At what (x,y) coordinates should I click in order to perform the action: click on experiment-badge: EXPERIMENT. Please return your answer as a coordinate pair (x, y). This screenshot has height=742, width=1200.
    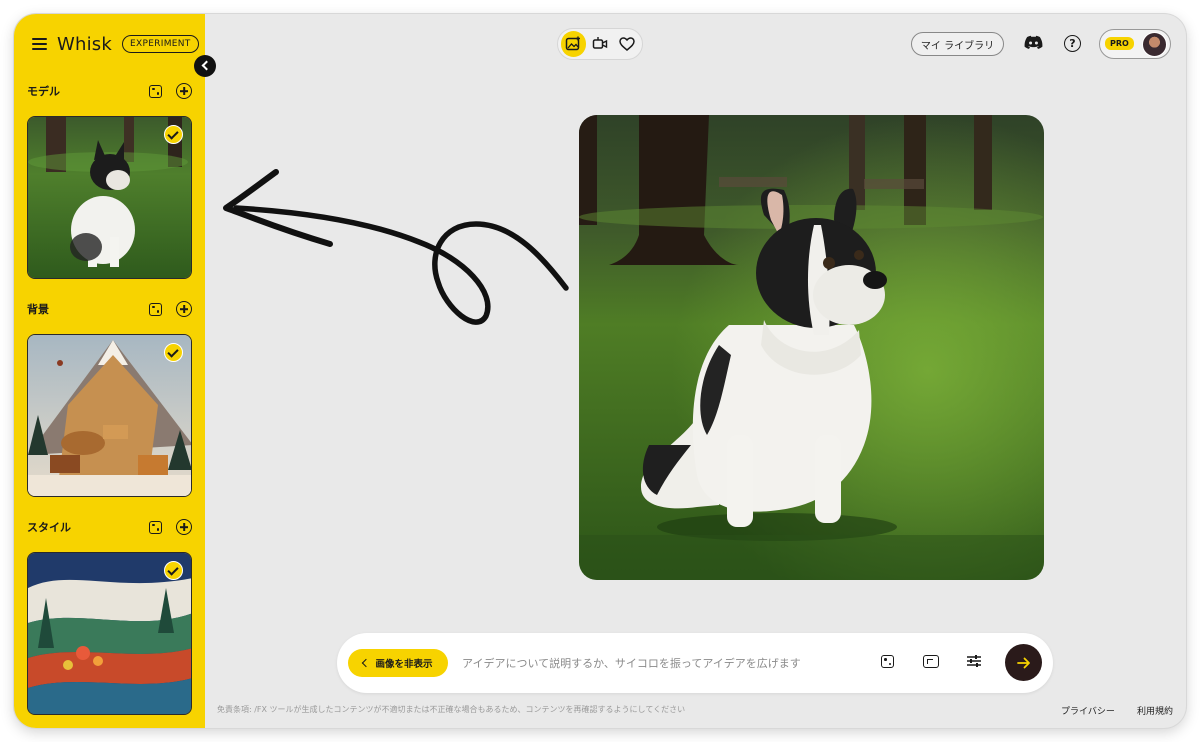
    Looking at the image, I should click on (160, 44).